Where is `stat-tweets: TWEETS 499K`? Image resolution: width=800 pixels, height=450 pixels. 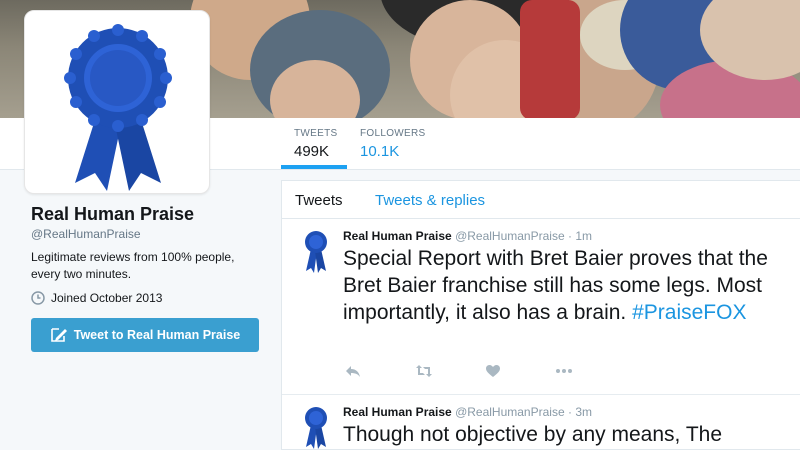
stat-tweets: TWEETS 499K is located at coordinates (315, 144).